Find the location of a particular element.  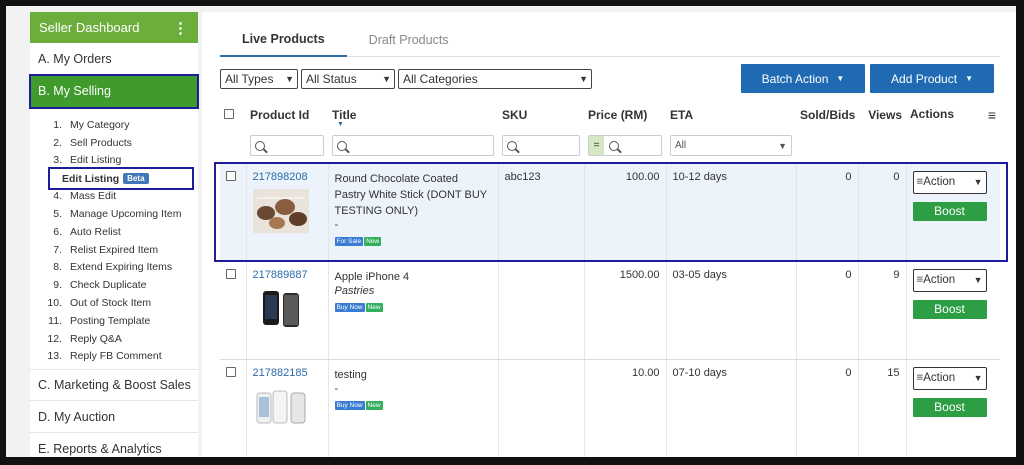

submenu-label: Mass Edit is located at coordinates (93, 196).